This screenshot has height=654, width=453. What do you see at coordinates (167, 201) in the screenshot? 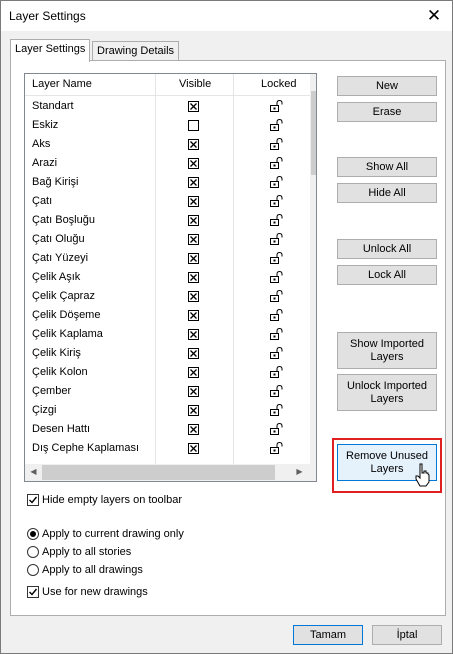
I see `table-row: Çatı` at bounding box center [167, 201].